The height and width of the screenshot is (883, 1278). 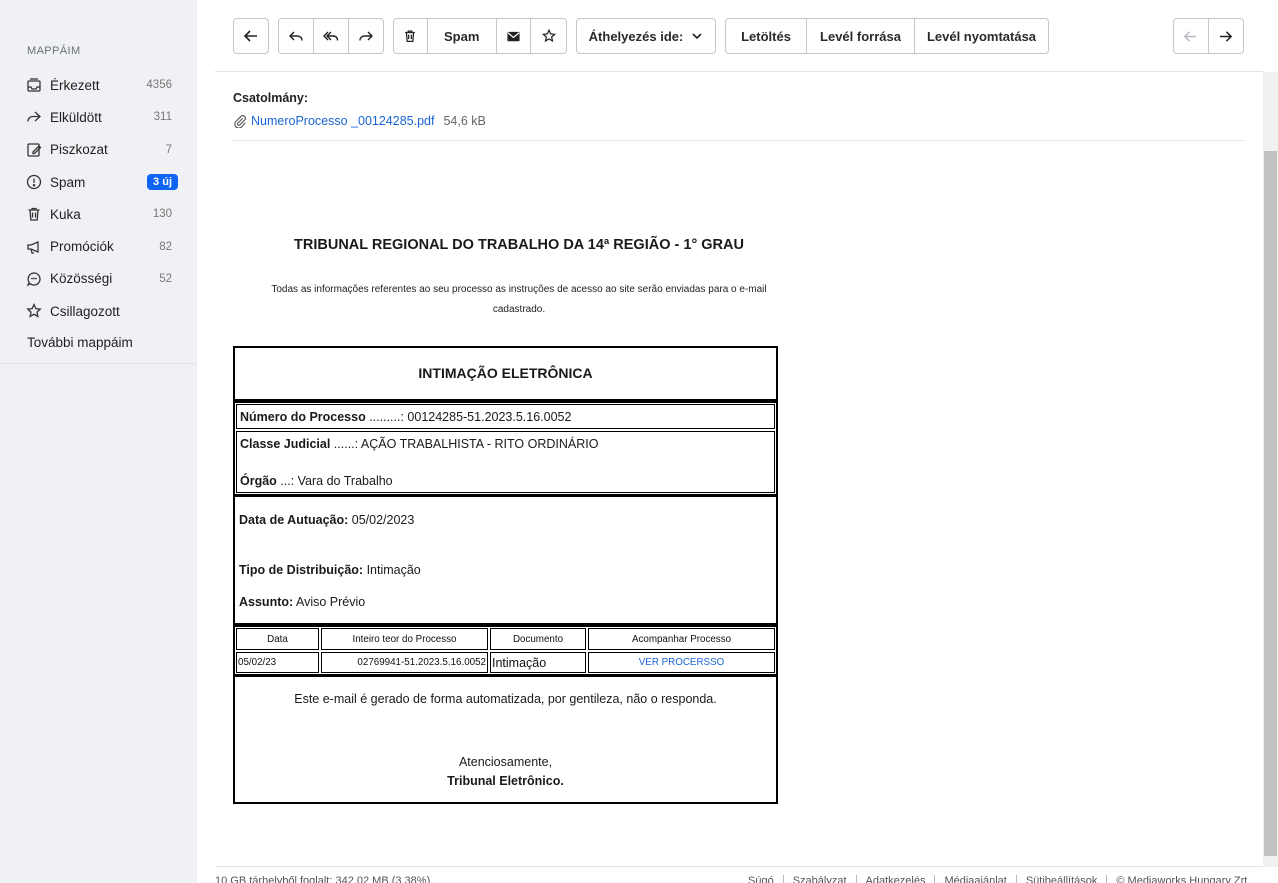 I want to click on distribution-label: Tipo de Distribuição:, so click(x=301, y=570).